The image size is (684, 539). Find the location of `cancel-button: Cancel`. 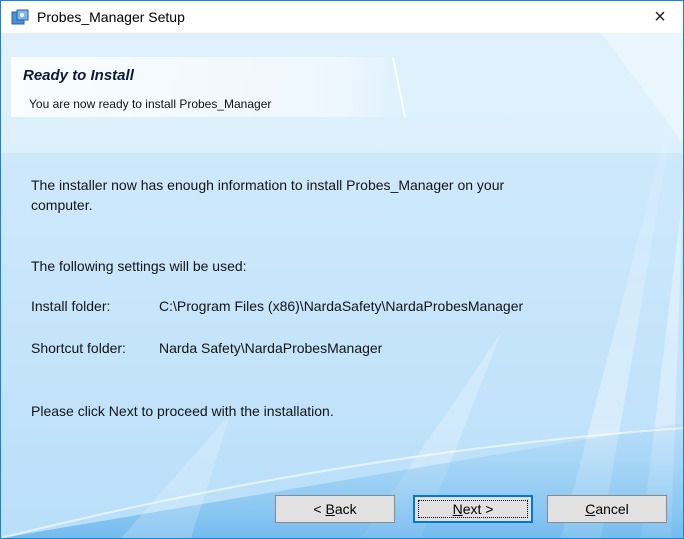

cancel-button: Cancel is located at coordinates (607, 509).